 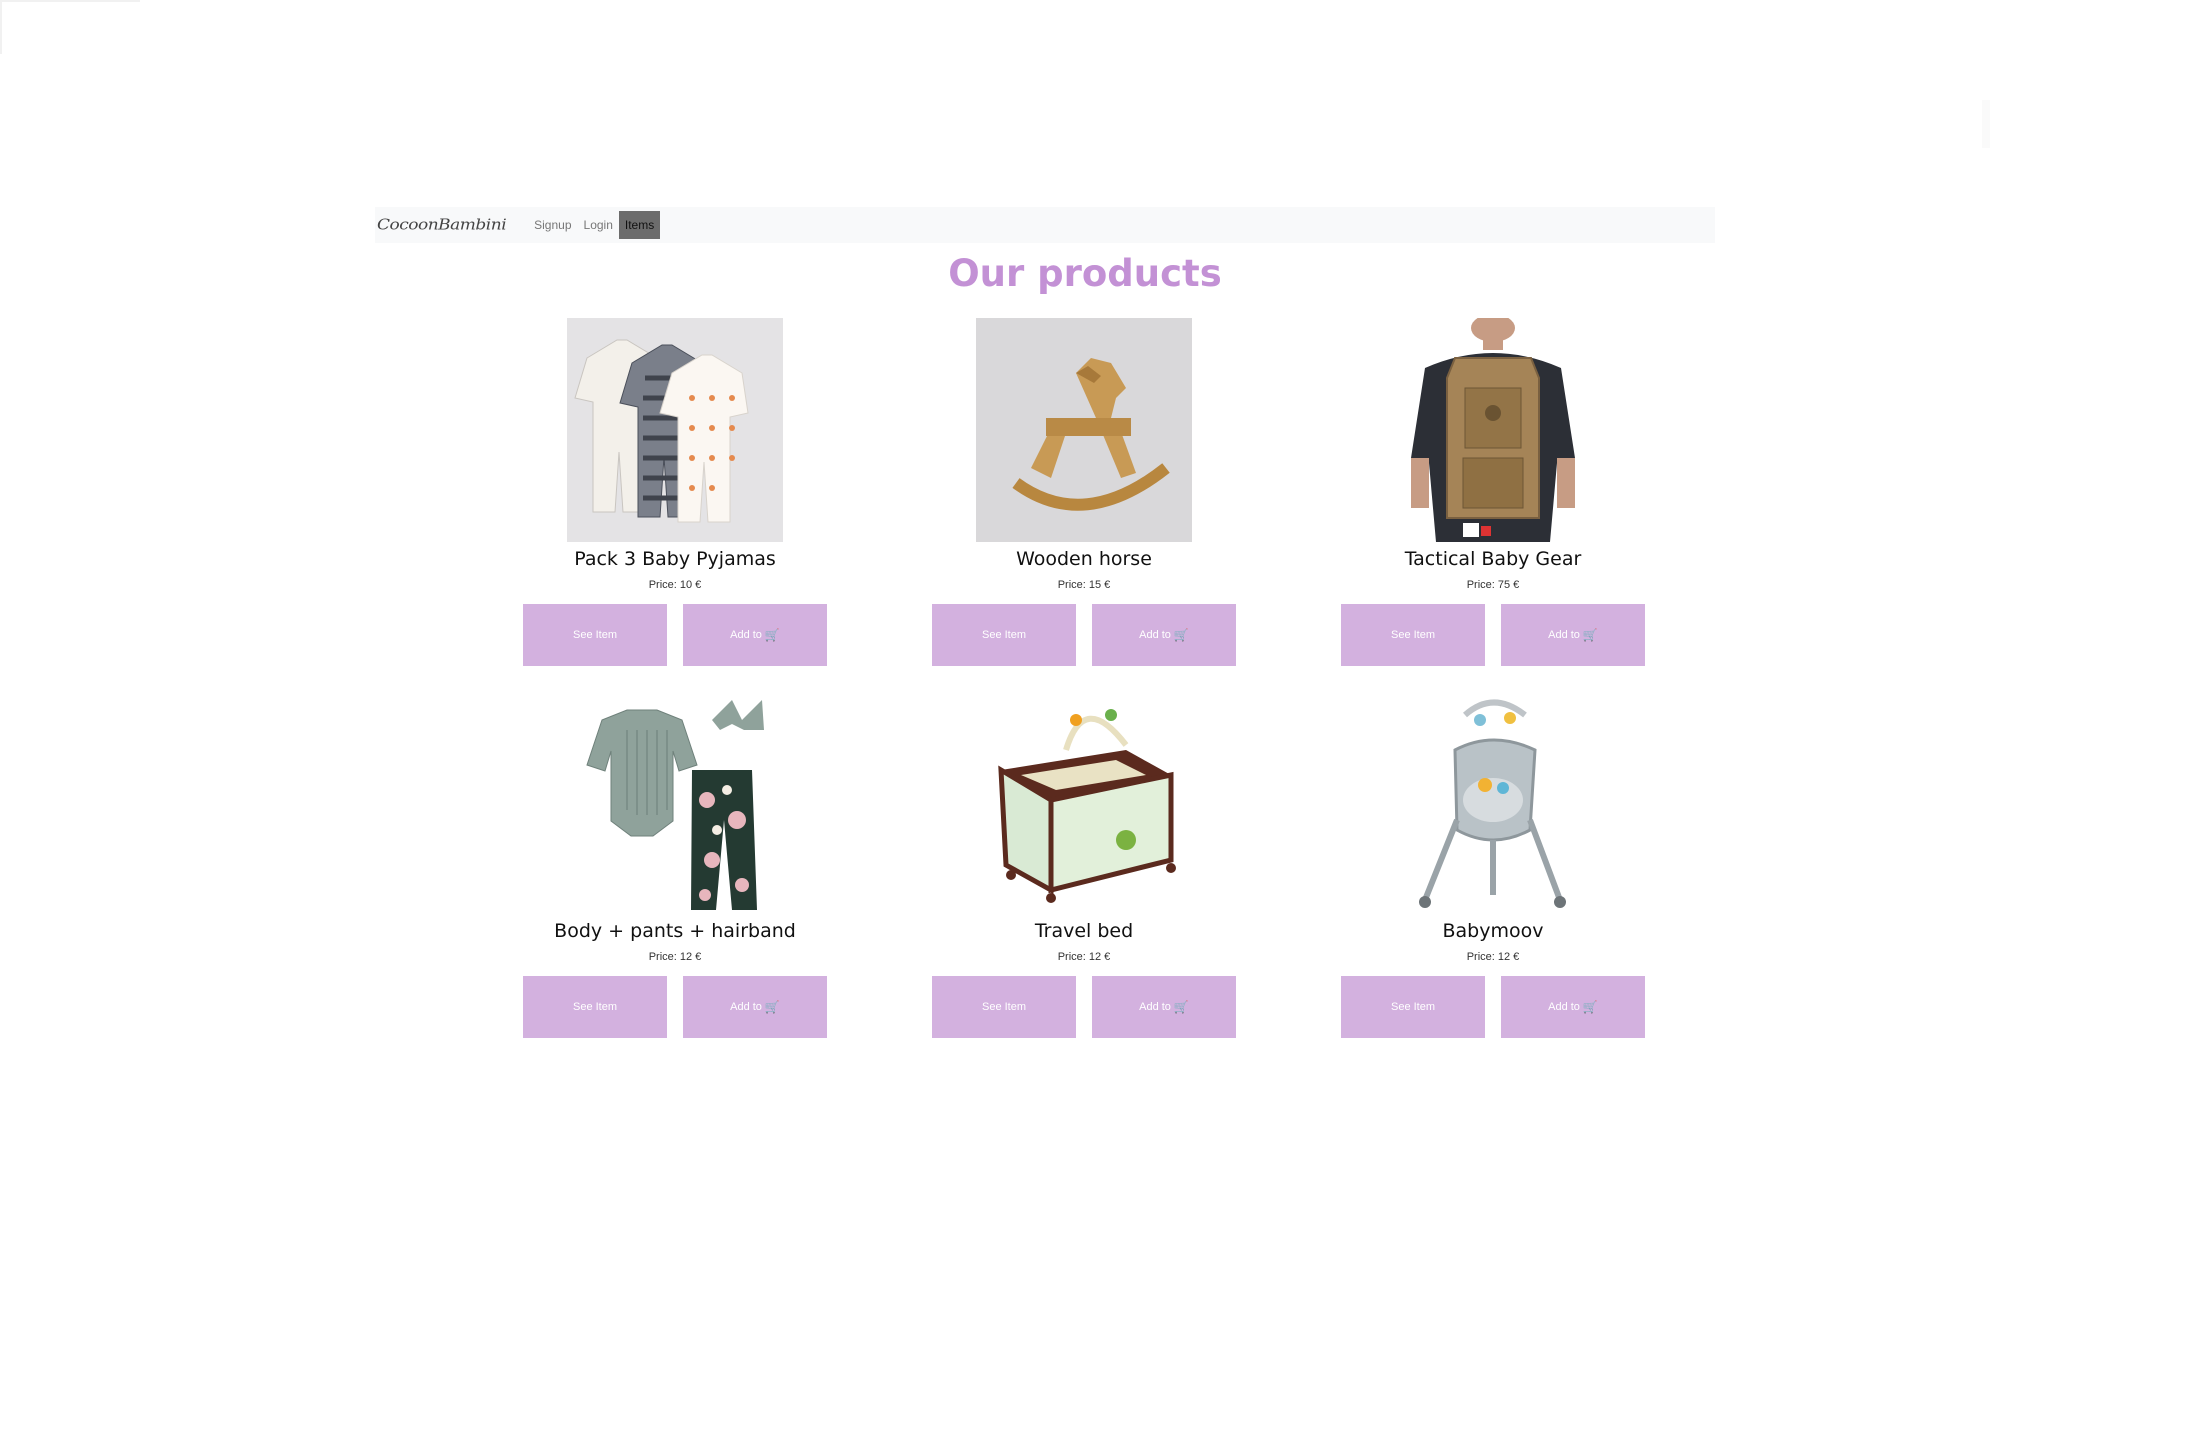 I want to click on product-price: Price: 75 €, so click(x=1493, y=585).